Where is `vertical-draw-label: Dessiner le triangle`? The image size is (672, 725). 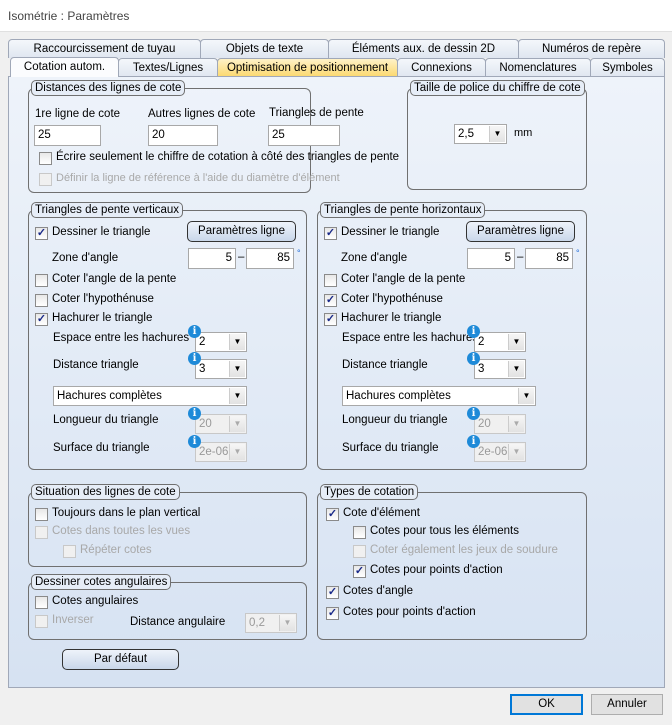
vertical-draw-label: Dessiner le triangle is located at coordinates (101, 232).